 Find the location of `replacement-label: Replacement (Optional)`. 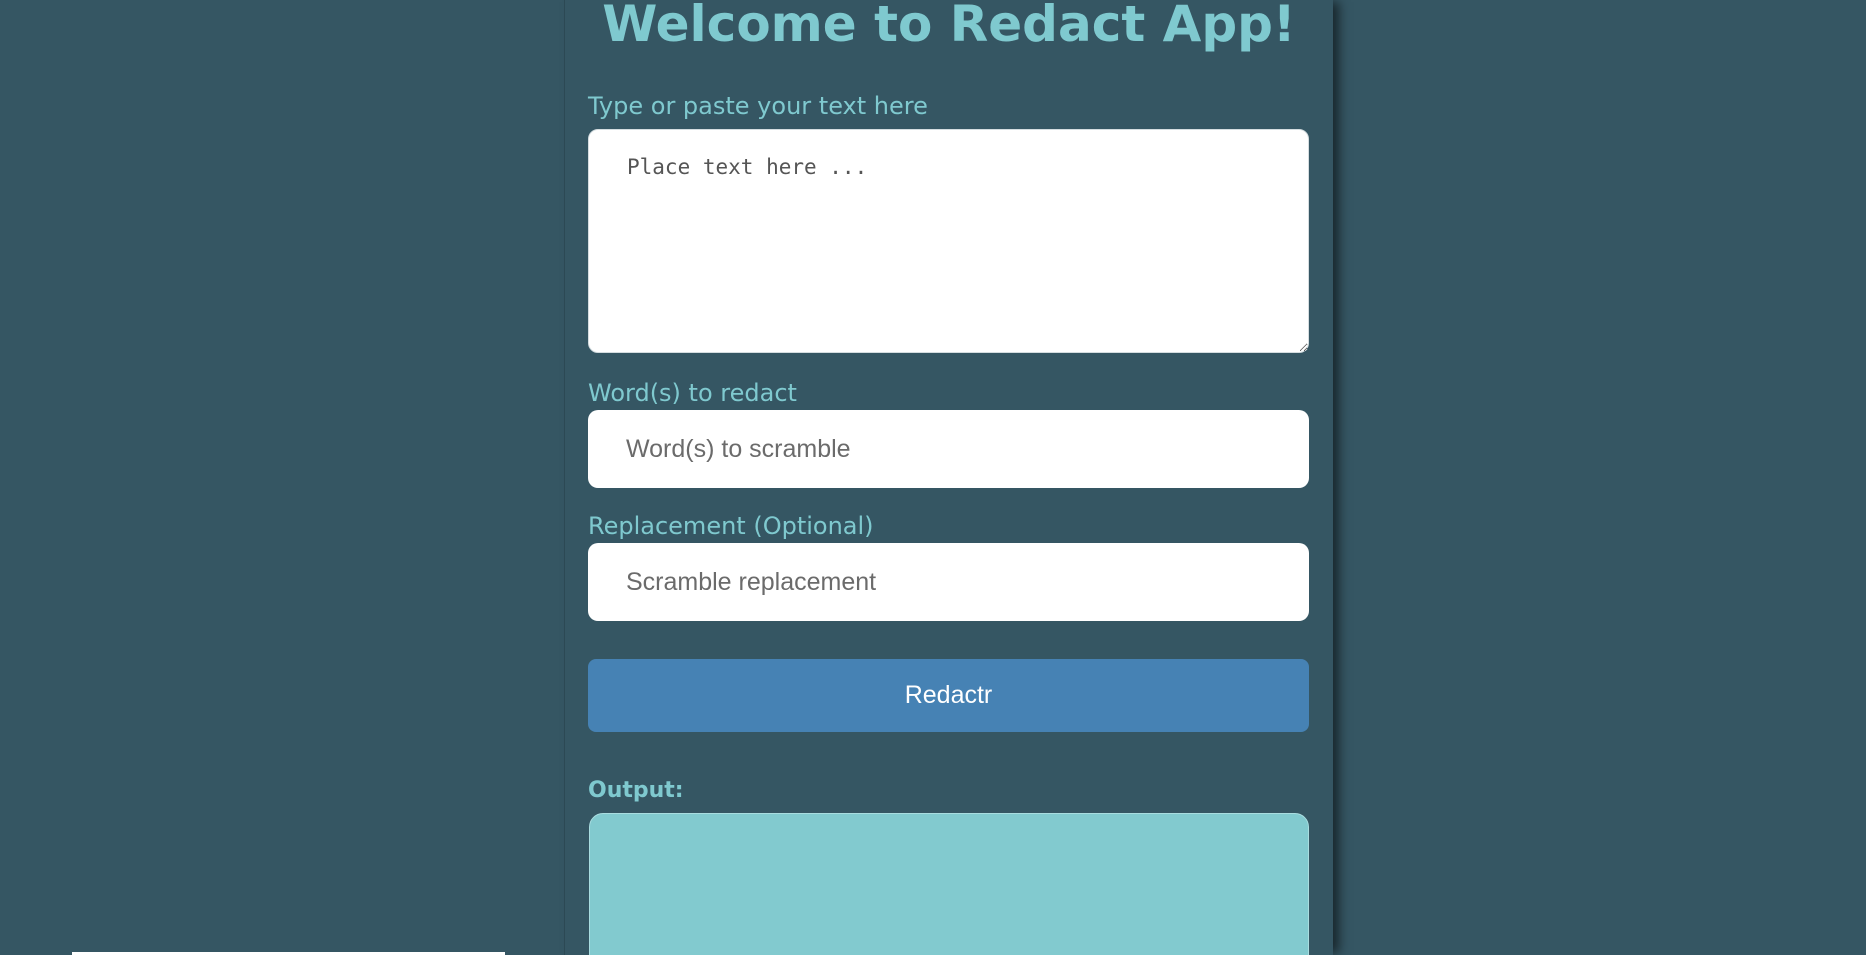

replacement-label: Replacement (Optional) is located at coordinates (731, 526).